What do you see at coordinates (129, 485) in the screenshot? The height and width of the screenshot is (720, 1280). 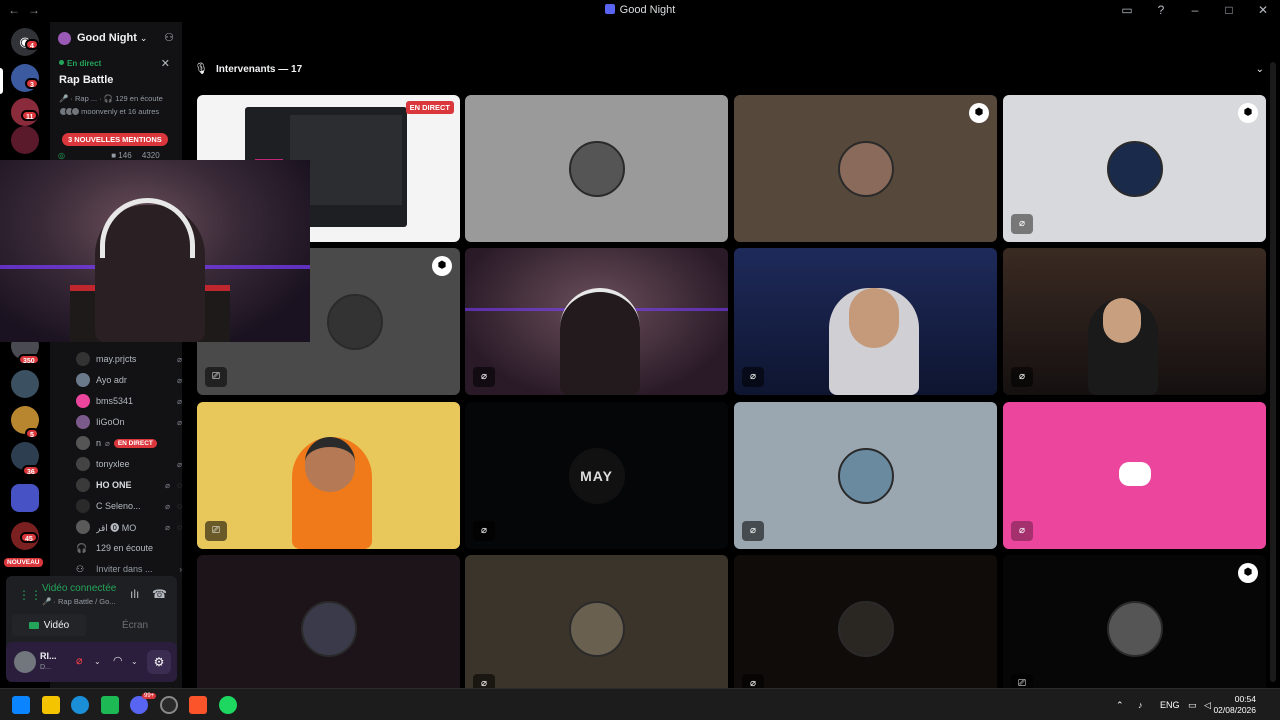 I see `list-item: HO ONE ⌀ ◌` at bounding box center [129, 485].